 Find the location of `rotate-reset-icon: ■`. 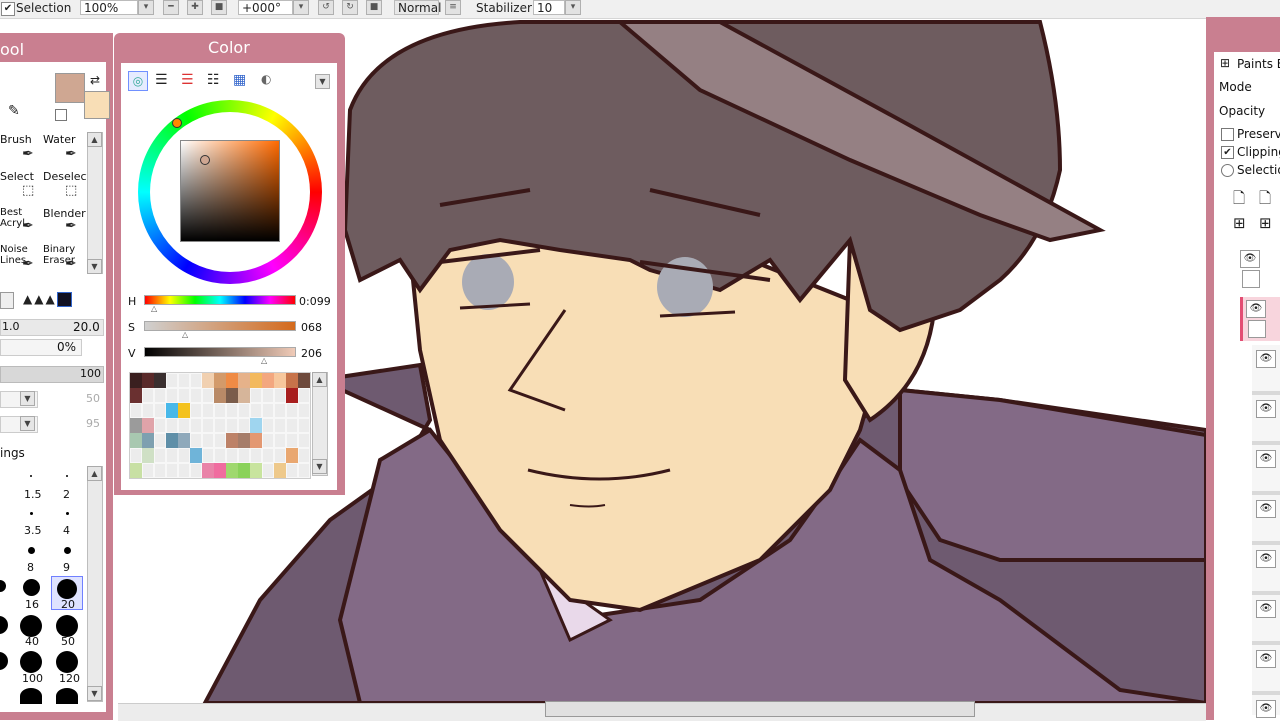

rotate-reset-icon: ■ is located at coordinates (374, 7).